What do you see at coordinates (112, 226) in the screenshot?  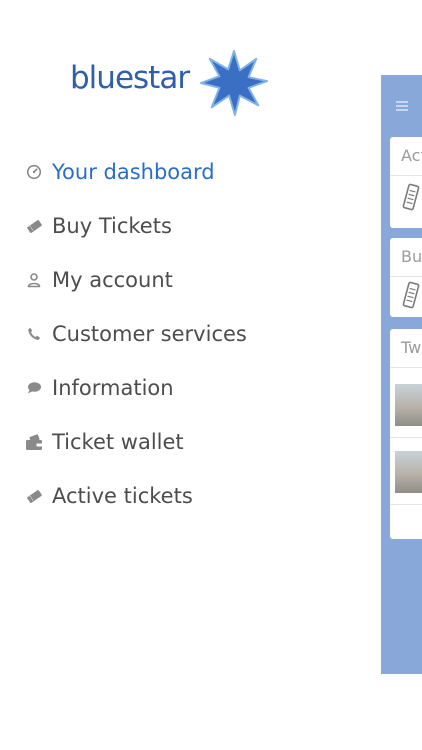 I see `menu-item-label: Buy Tickets` at bounding box center [112, 226].